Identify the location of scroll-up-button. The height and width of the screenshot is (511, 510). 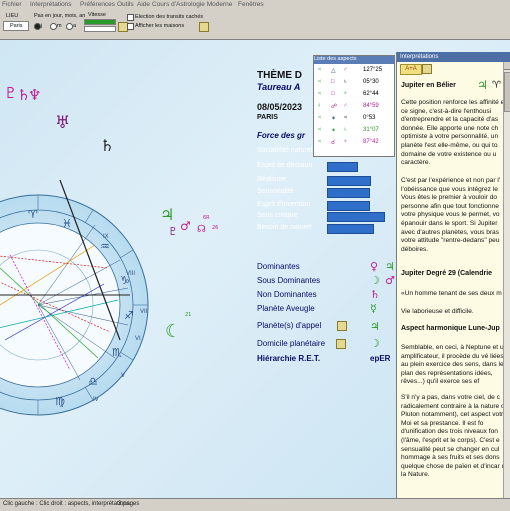
(507, 66).